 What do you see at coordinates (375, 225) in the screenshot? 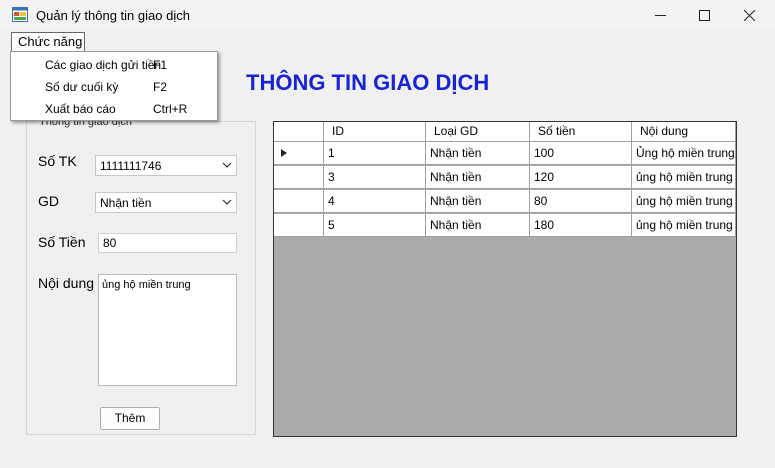
I see `cell-id: 5` at bounding box center [375, 225].